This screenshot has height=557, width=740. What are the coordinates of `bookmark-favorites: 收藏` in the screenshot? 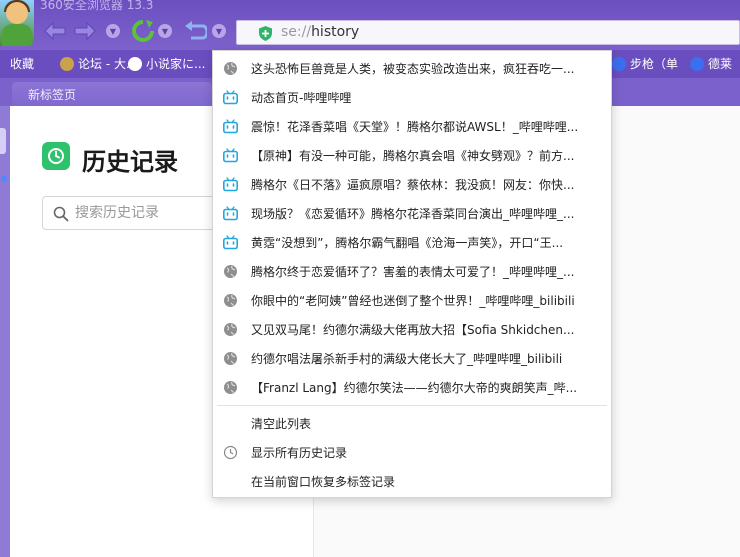 It's located at (22, 63).